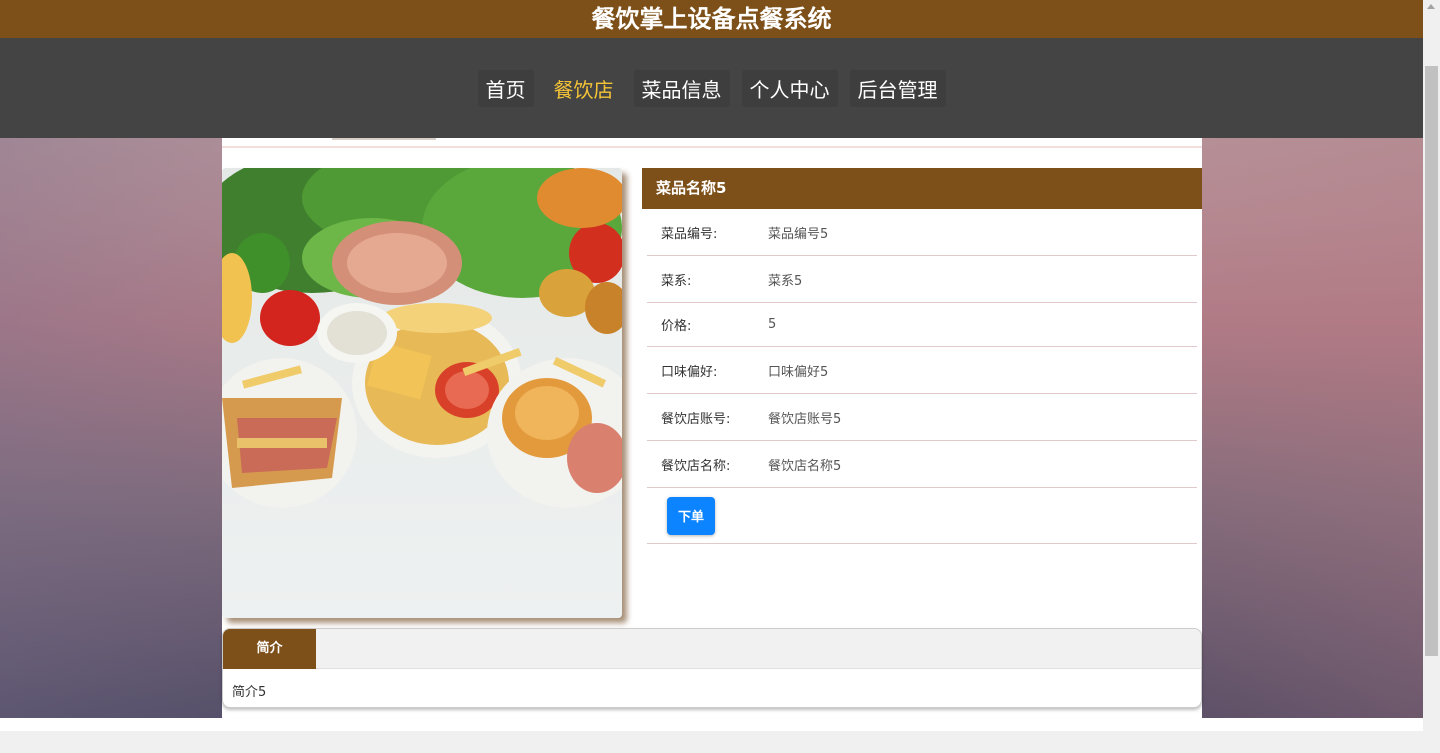 The height and width of the screenshot is (753, 1440). I want to click on detail-row-price: 价格: 5, so click(922, 325).